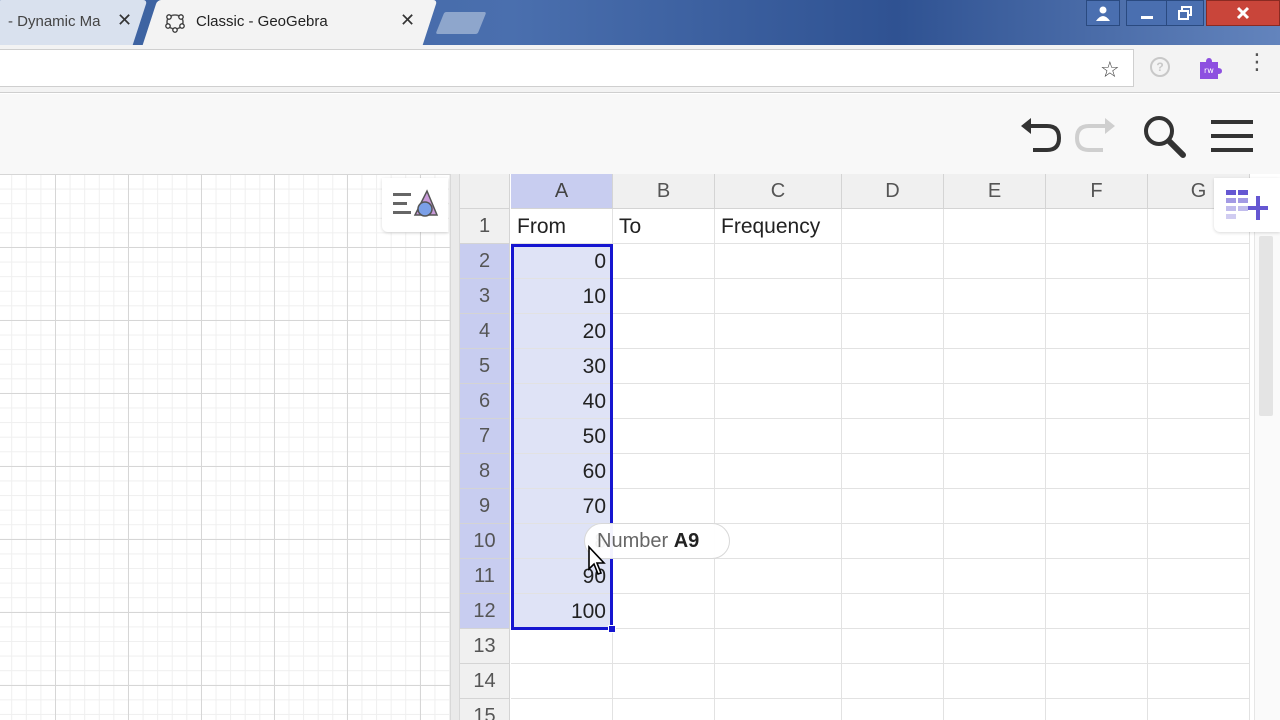 This screenshot has height=720, width=1280. Describe the element at coordinates (1209, 68) in the screenshot. I see `extension-puzzle-icon: rw` at that location.